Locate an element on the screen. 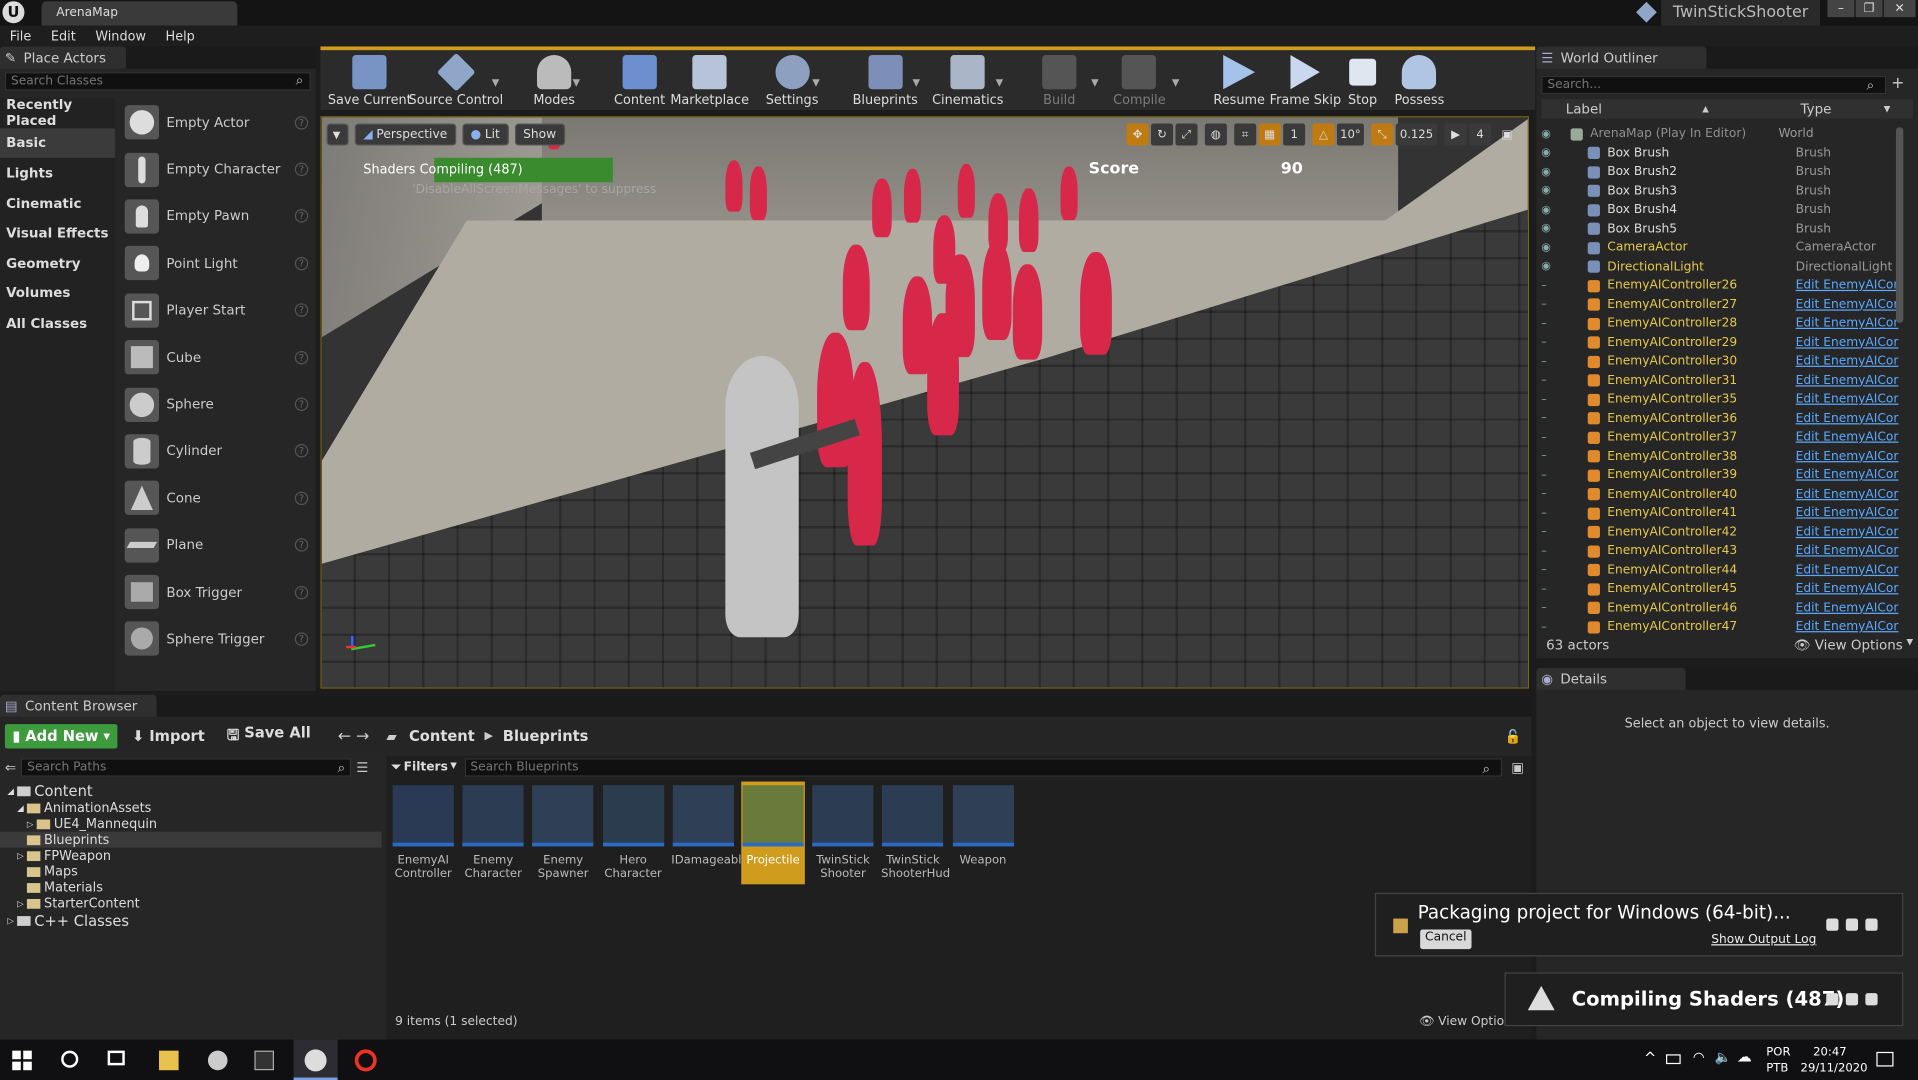 The width and height of the screenshot is (1918, 1080). forward-arrow-icon: → is located at coordinates (362, 736).